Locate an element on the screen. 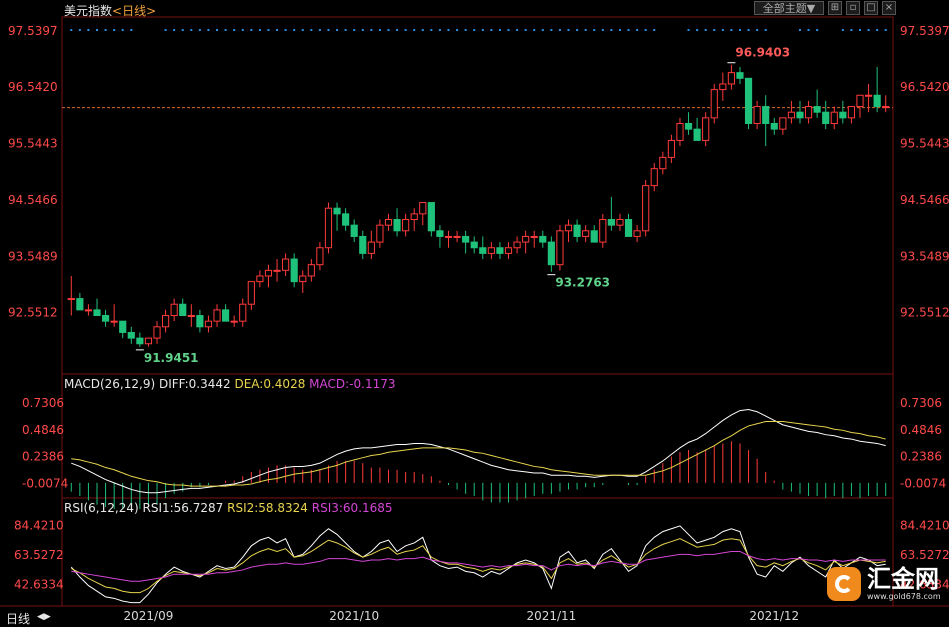 This screenshot has width=949, height=627. rsi-legend-rsi1: RSI1:56.7287 is located at coordinates (183, 508).